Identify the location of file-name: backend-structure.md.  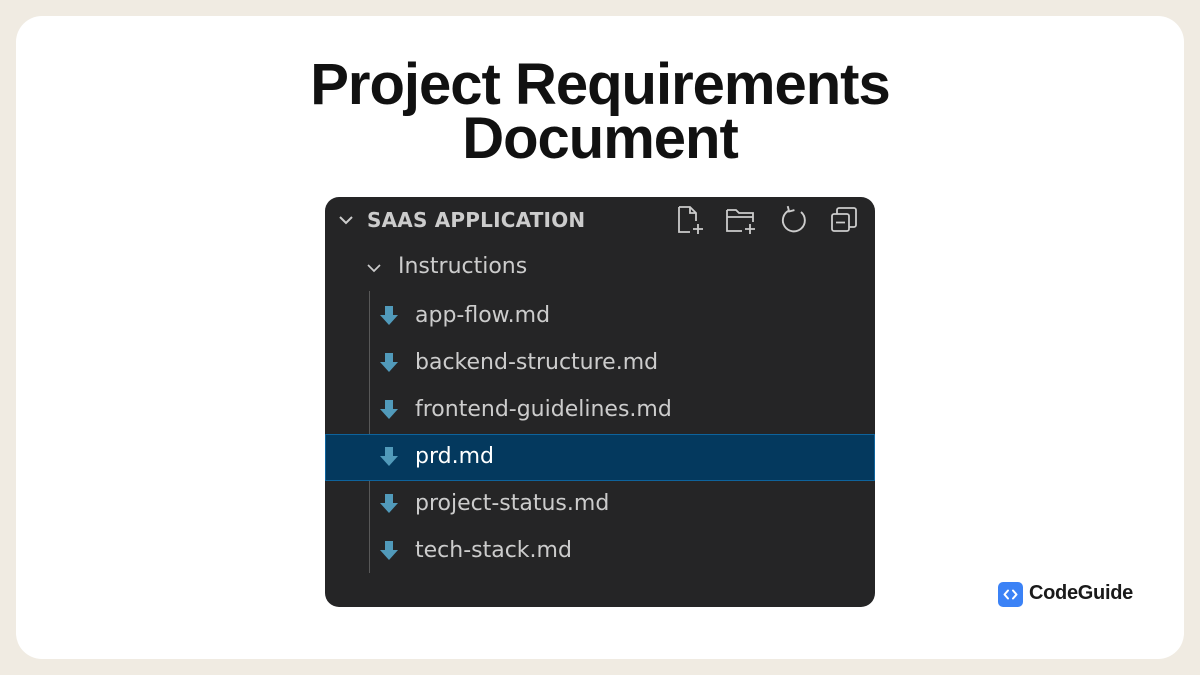
(537, 362).